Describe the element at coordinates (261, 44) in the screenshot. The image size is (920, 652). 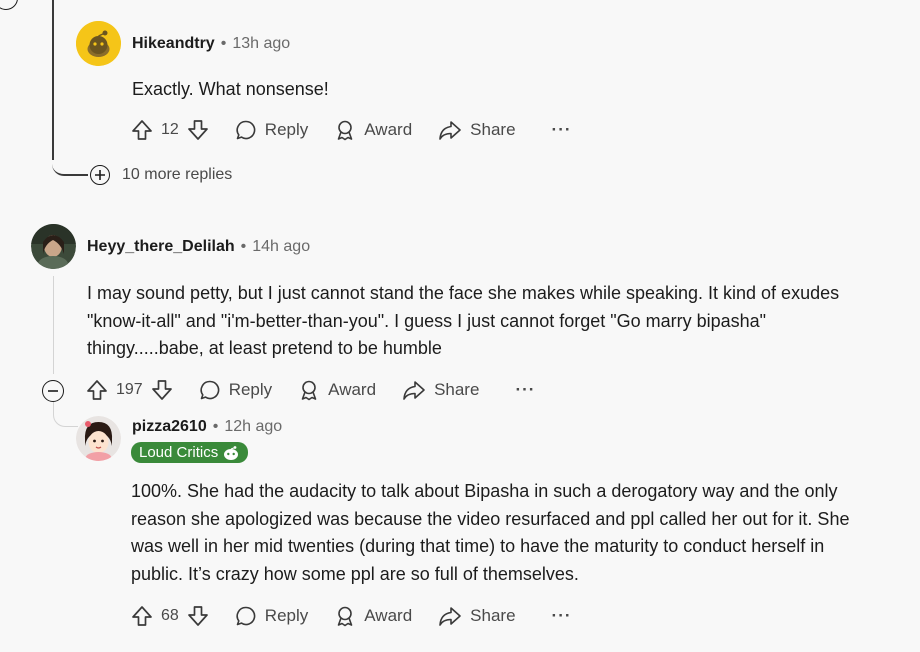
I see `timestamp: 13h ago` at that location.